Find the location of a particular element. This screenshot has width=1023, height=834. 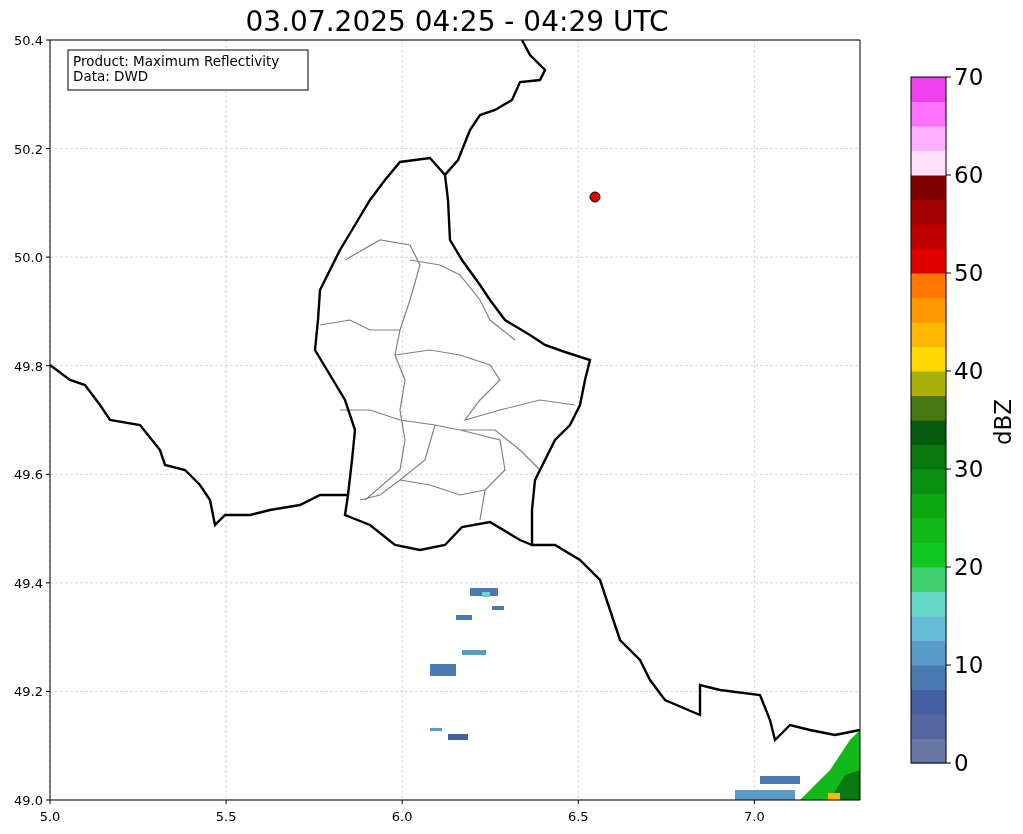

annotation-text: Product: Maximum Reflectivity is located at coordinates (176, 61).